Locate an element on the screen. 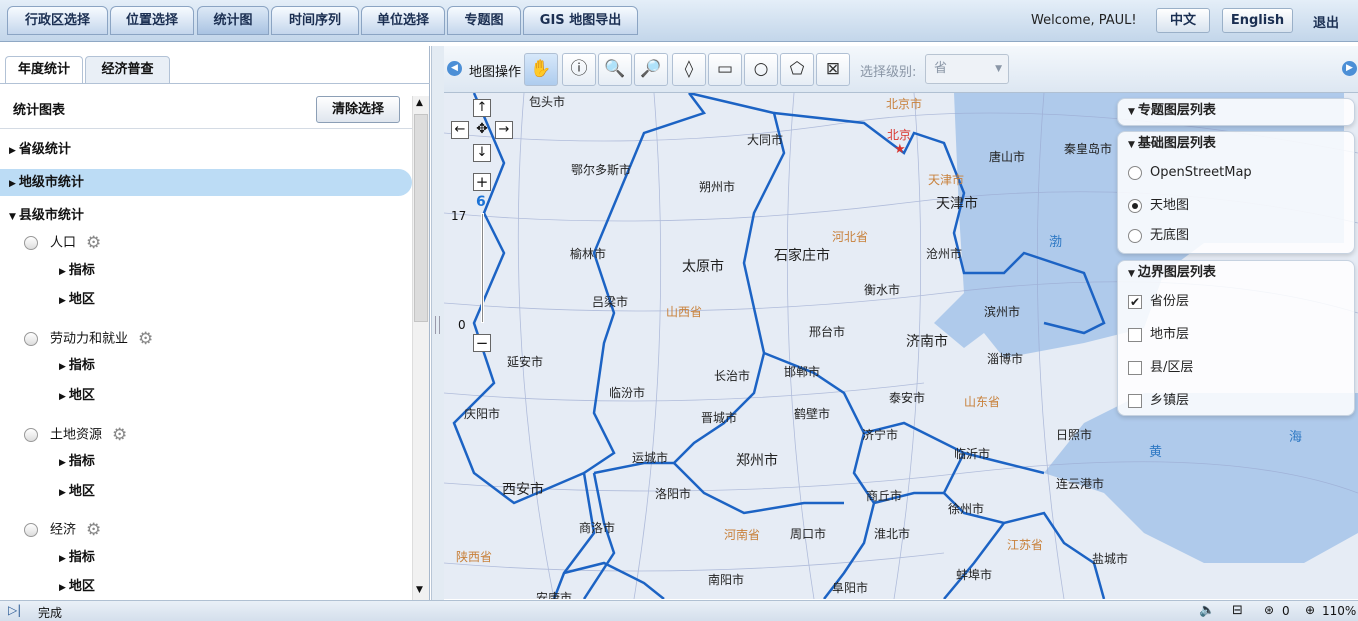 This screenshot has height=621, width=1358. zoom-icon: ⊕ is located at coordinates (1310, 610).